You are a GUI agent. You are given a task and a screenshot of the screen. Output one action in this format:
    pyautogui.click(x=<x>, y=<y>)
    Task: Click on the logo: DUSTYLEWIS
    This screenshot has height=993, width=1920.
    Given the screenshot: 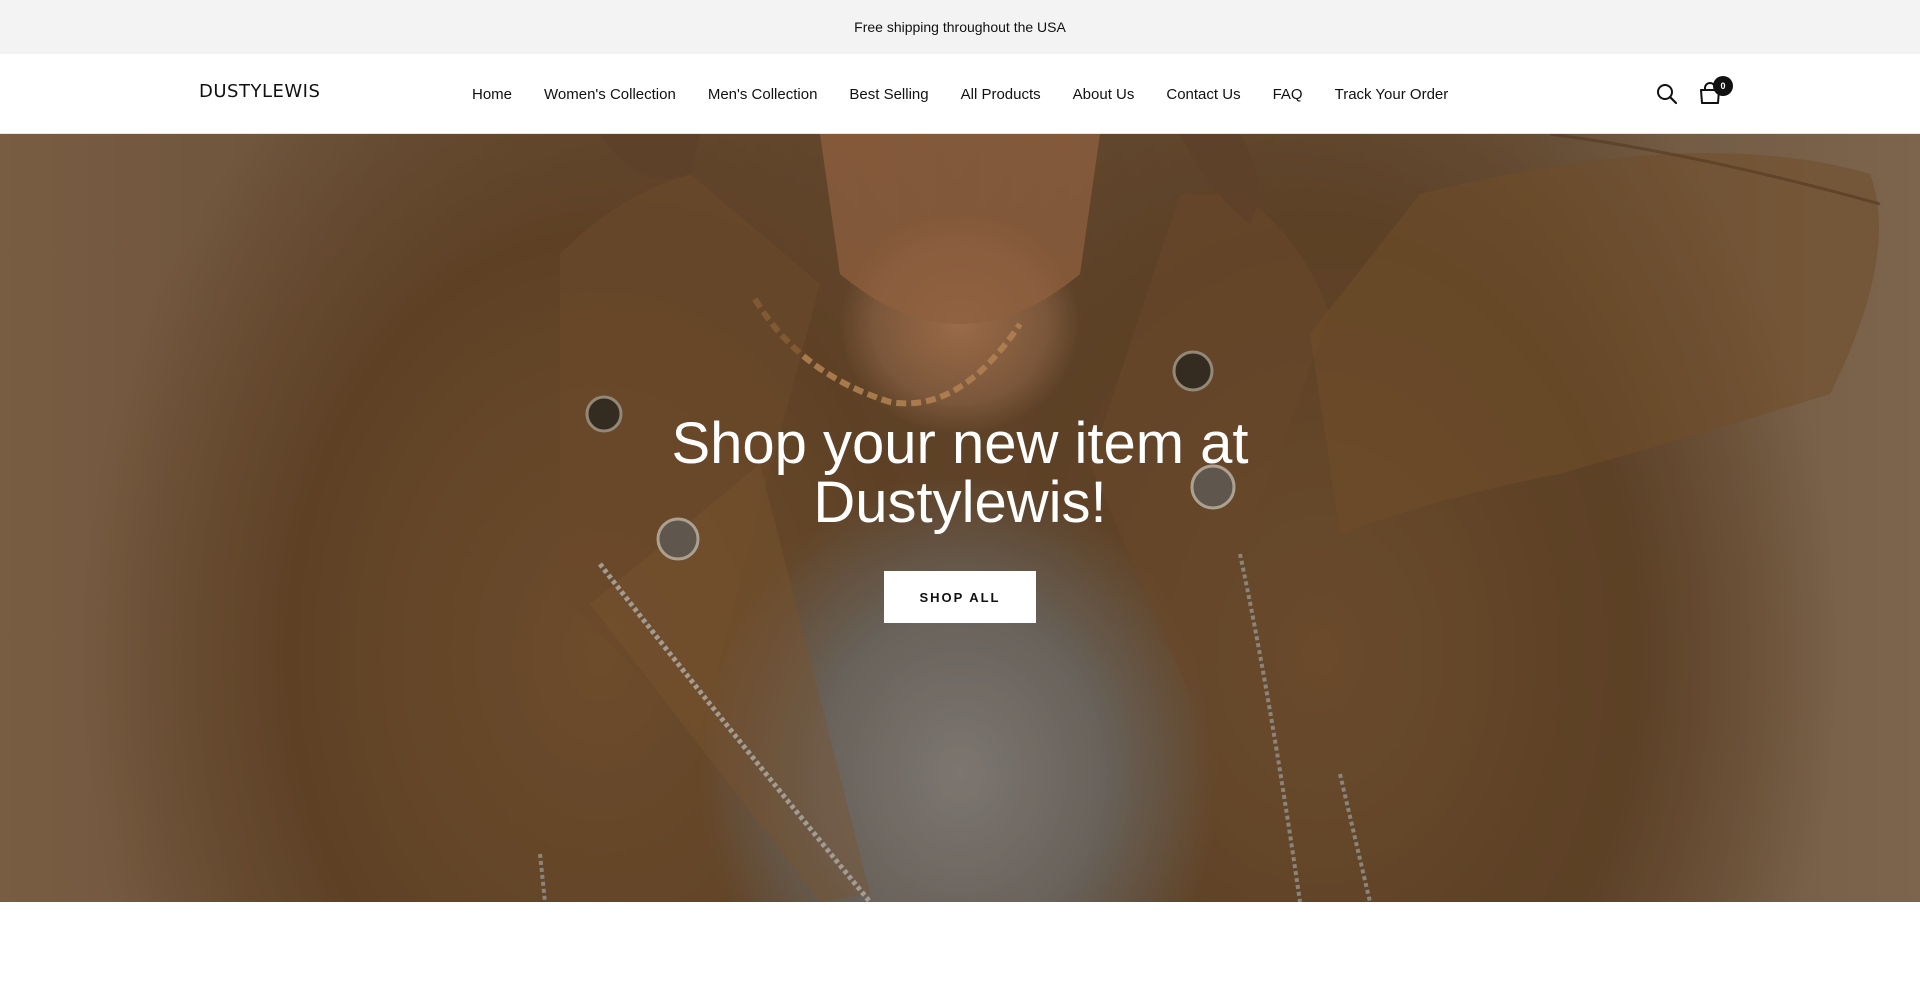 What is the action you would take?
    pyautogui.click(x=259, y=91)
    